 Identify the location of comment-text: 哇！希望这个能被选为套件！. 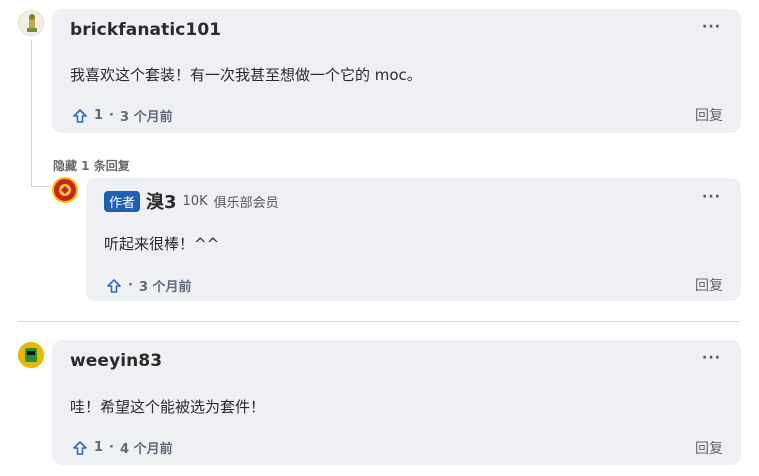
(168, 407).